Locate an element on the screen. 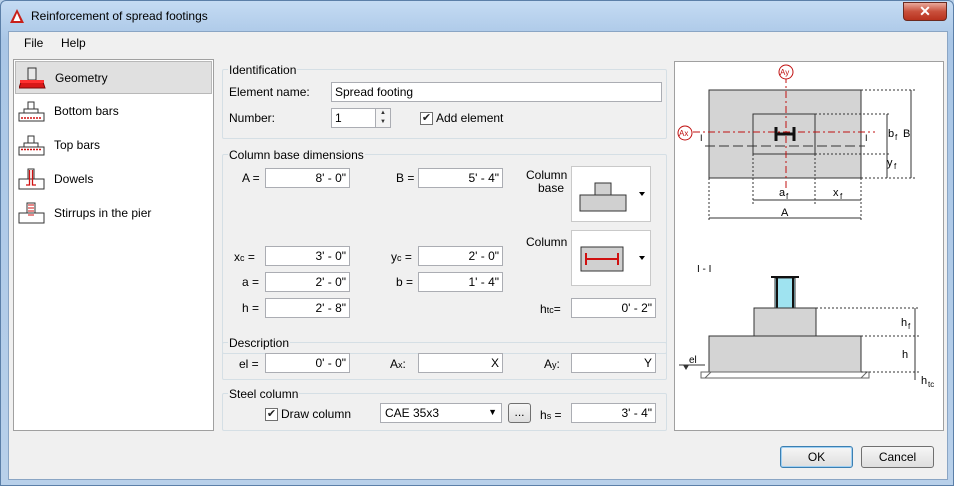 The width and height of the screenshot is (954, 486). number-label: Number: is located at coordinates (252, 118).